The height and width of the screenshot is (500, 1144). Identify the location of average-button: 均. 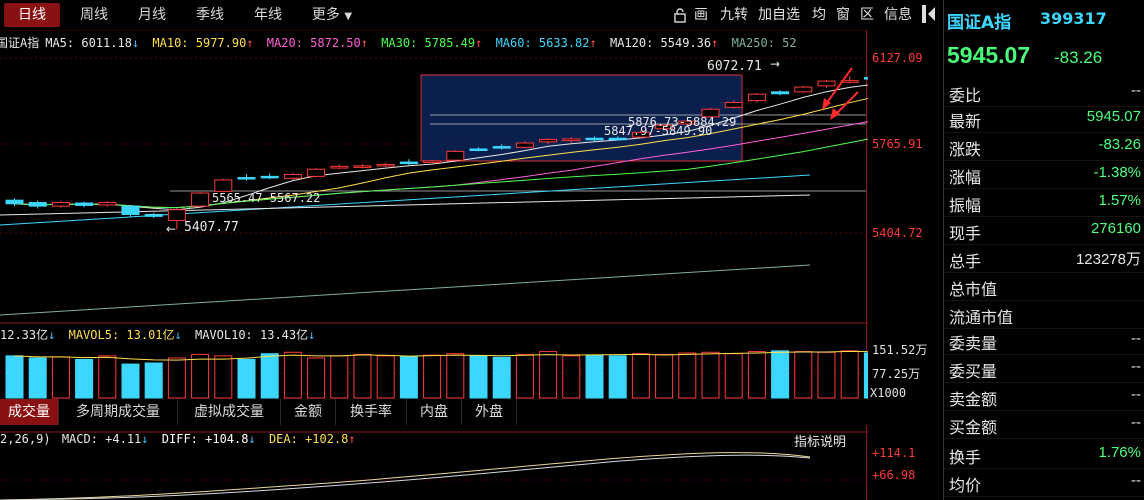
(819, 15).